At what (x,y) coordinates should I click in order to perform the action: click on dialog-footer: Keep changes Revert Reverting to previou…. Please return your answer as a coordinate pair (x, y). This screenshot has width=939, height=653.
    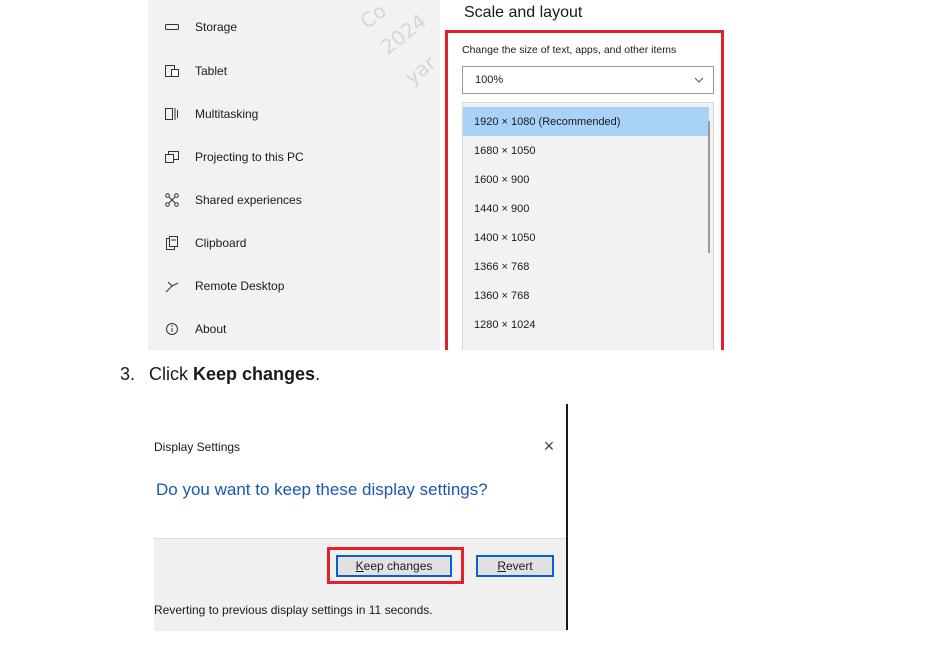
    Looking at the image, I should click on (360, 584).